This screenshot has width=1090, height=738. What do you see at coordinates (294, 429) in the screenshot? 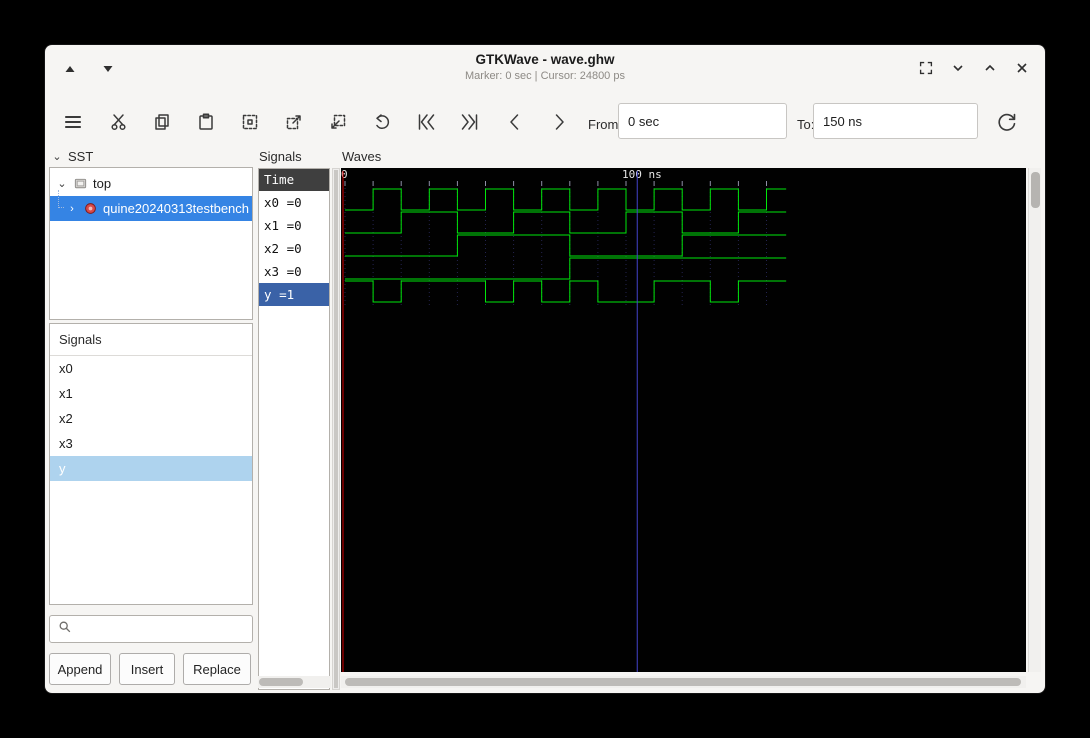
I see `trace-names-panel: Time x0 =0 x1 =0 x2 =0 x3 =0 y =1` at bounding box center [294, 429].